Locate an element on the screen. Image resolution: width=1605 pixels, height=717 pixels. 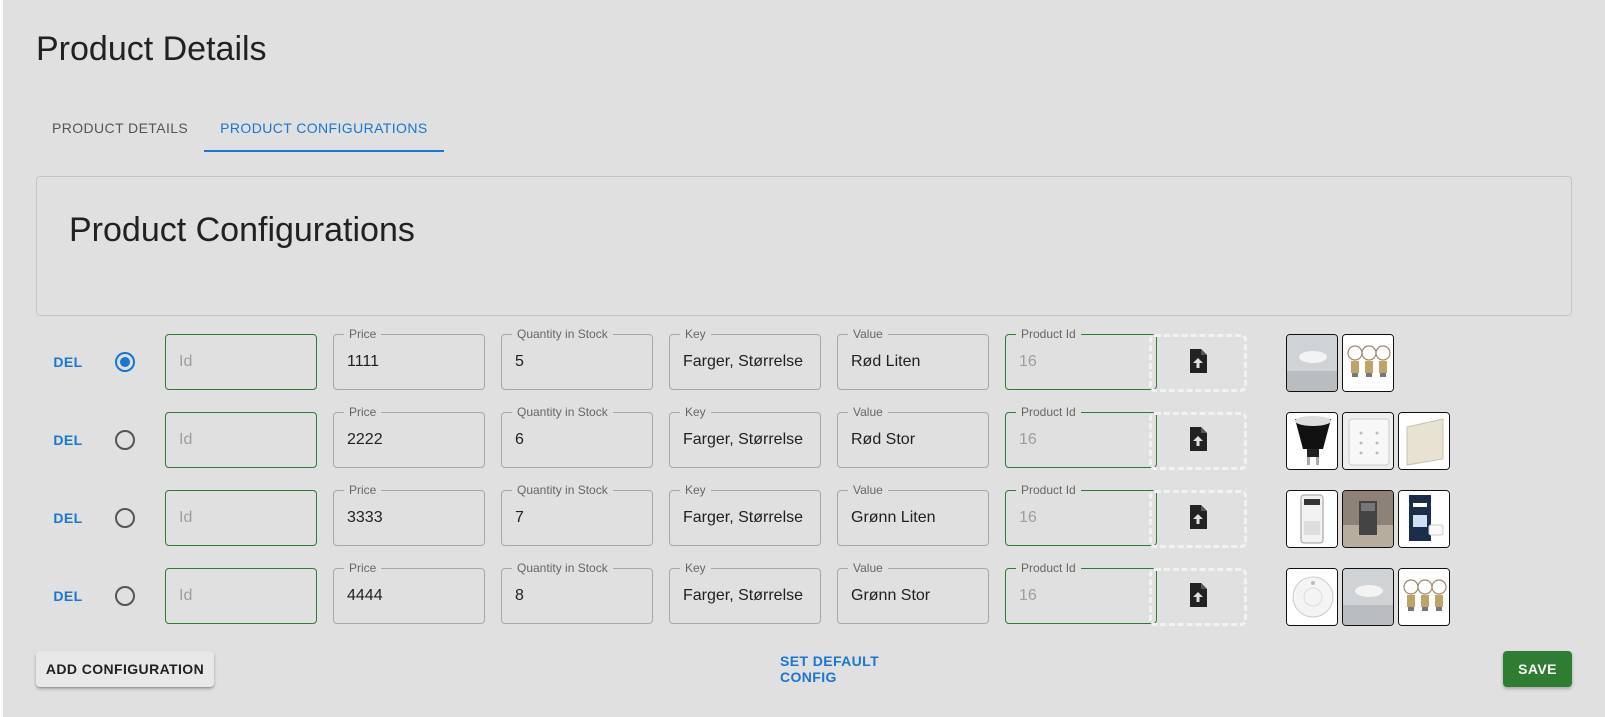
thumbnail-room-heater is located at coordinates (1368, 519).